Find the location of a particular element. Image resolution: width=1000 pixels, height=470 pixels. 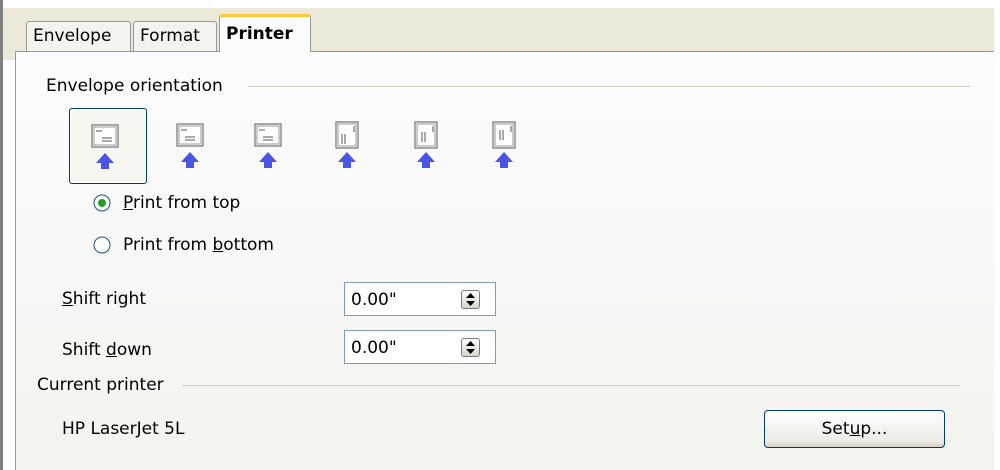

tab-format-label: Format is located at coordinates (170, 36).